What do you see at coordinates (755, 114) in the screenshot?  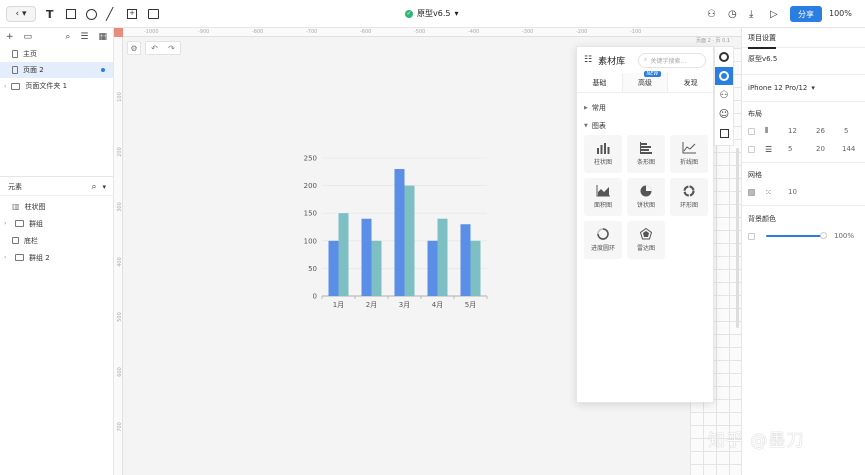 I see `layout-label: 布局` at bounding box center [755, 114].